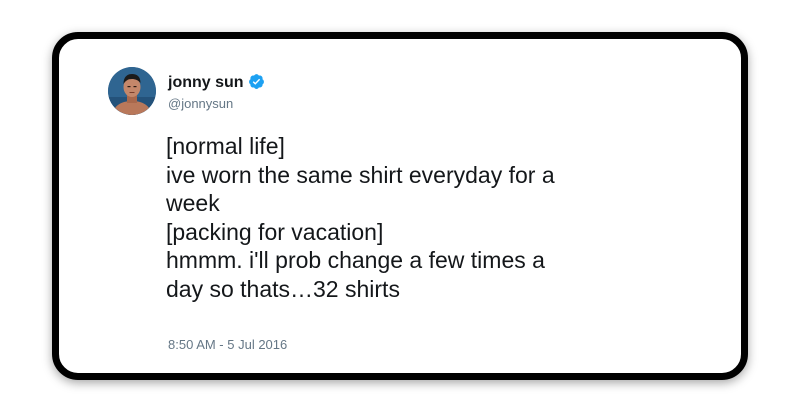 This screenshot has height=400, width=800. I want to click on tweet-line: [normal life], so click(225, 146).